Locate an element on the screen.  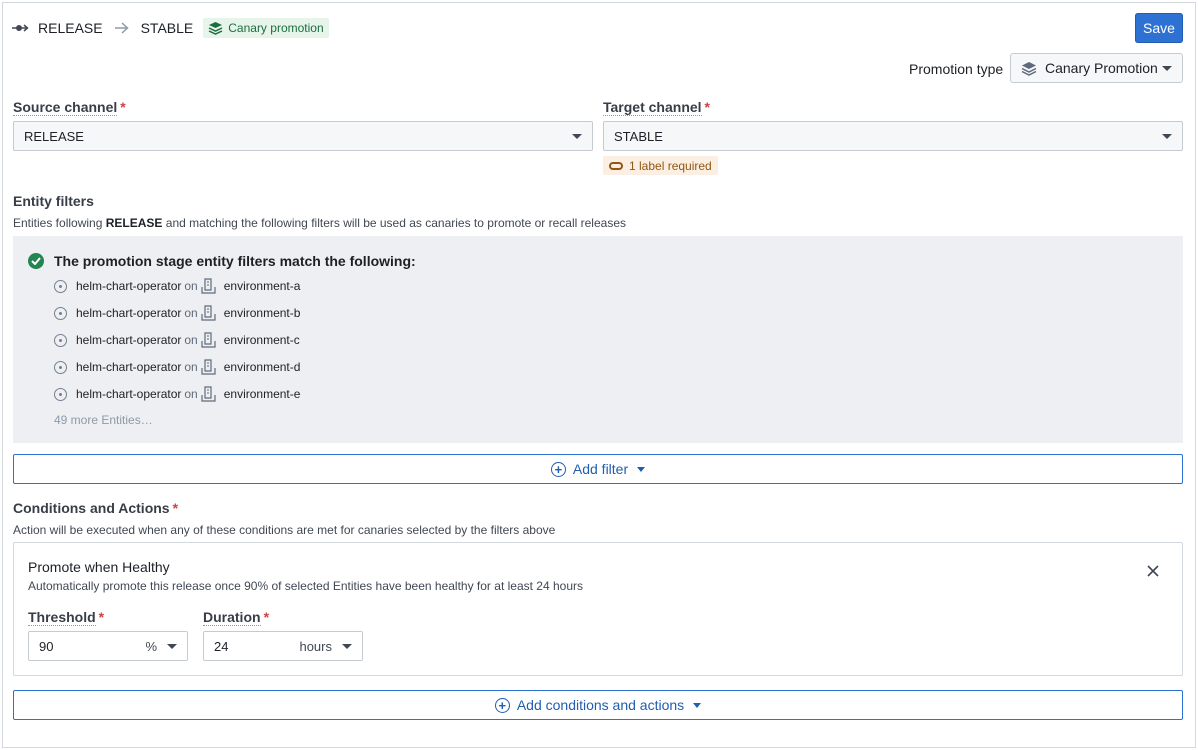
entity-item: helm-chart-operator on environment-c is located at coordinates (177, 340).